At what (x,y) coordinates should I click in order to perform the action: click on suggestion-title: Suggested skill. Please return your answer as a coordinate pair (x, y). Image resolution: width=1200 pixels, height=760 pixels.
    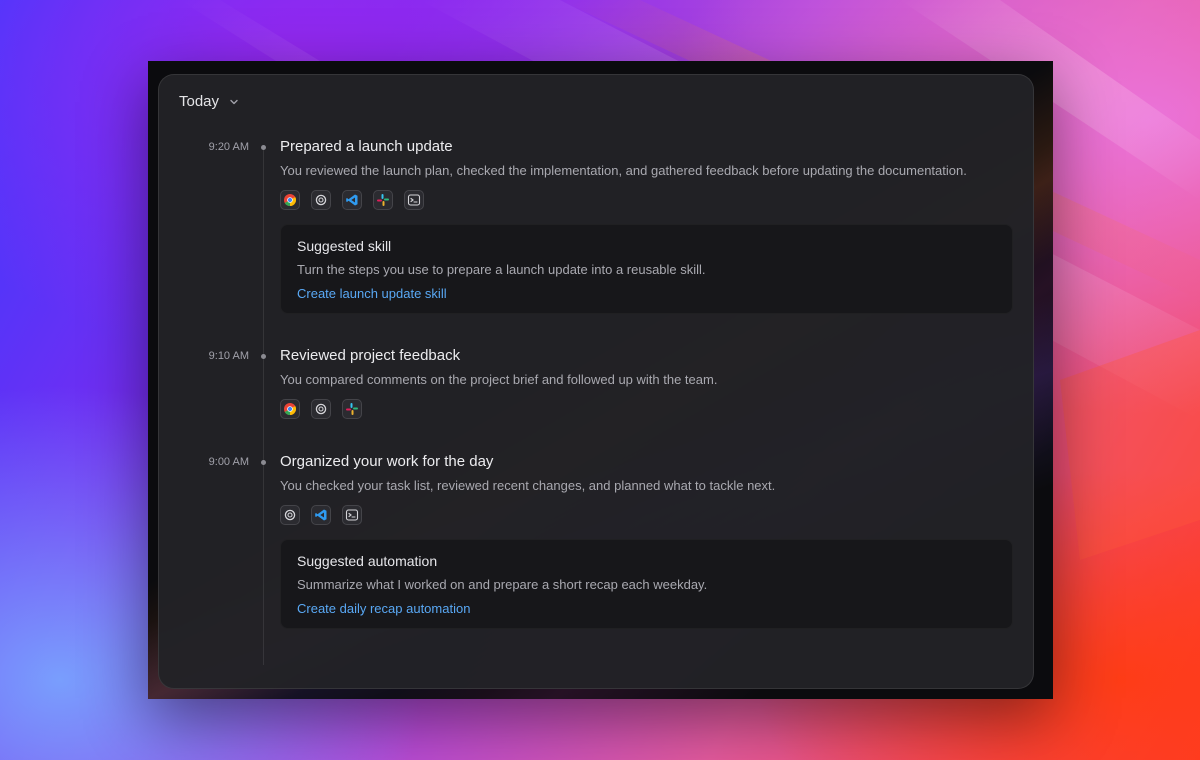
    Looking at the image, I should click on (344, 246).